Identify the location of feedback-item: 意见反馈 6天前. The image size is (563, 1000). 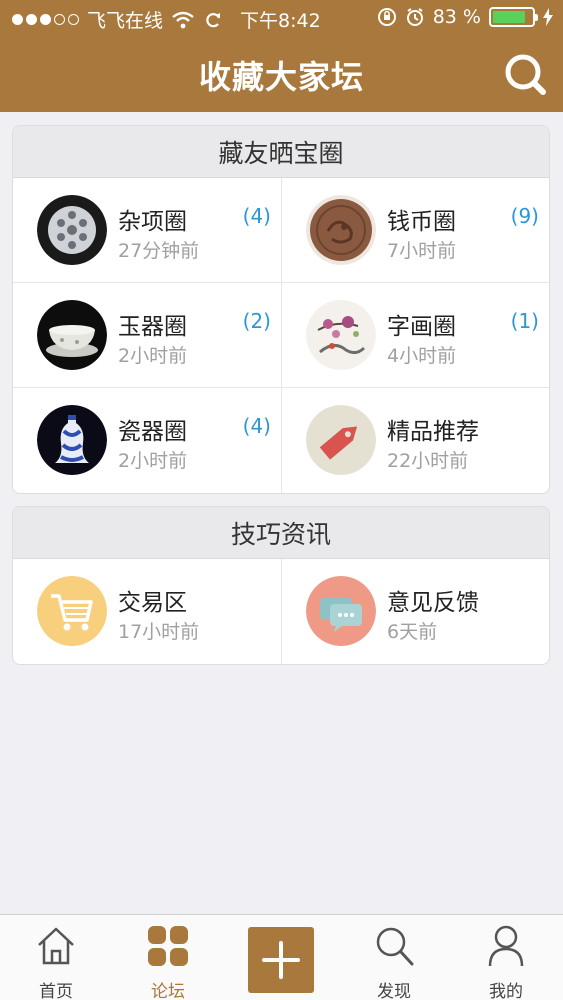
(415, 611).